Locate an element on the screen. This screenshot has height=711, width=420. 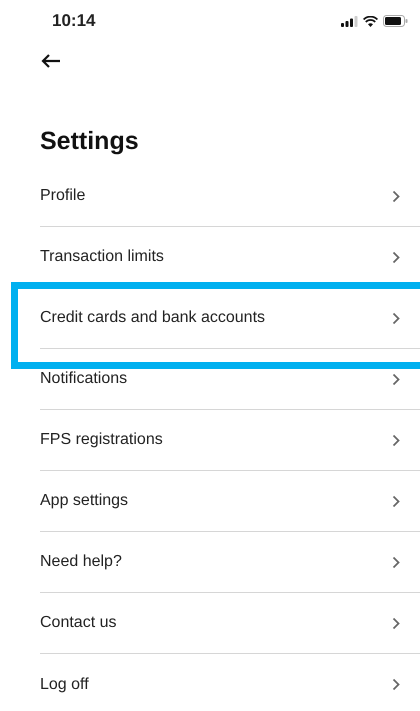
settings-item: FPS registrations is located at coordinates (230, 440).